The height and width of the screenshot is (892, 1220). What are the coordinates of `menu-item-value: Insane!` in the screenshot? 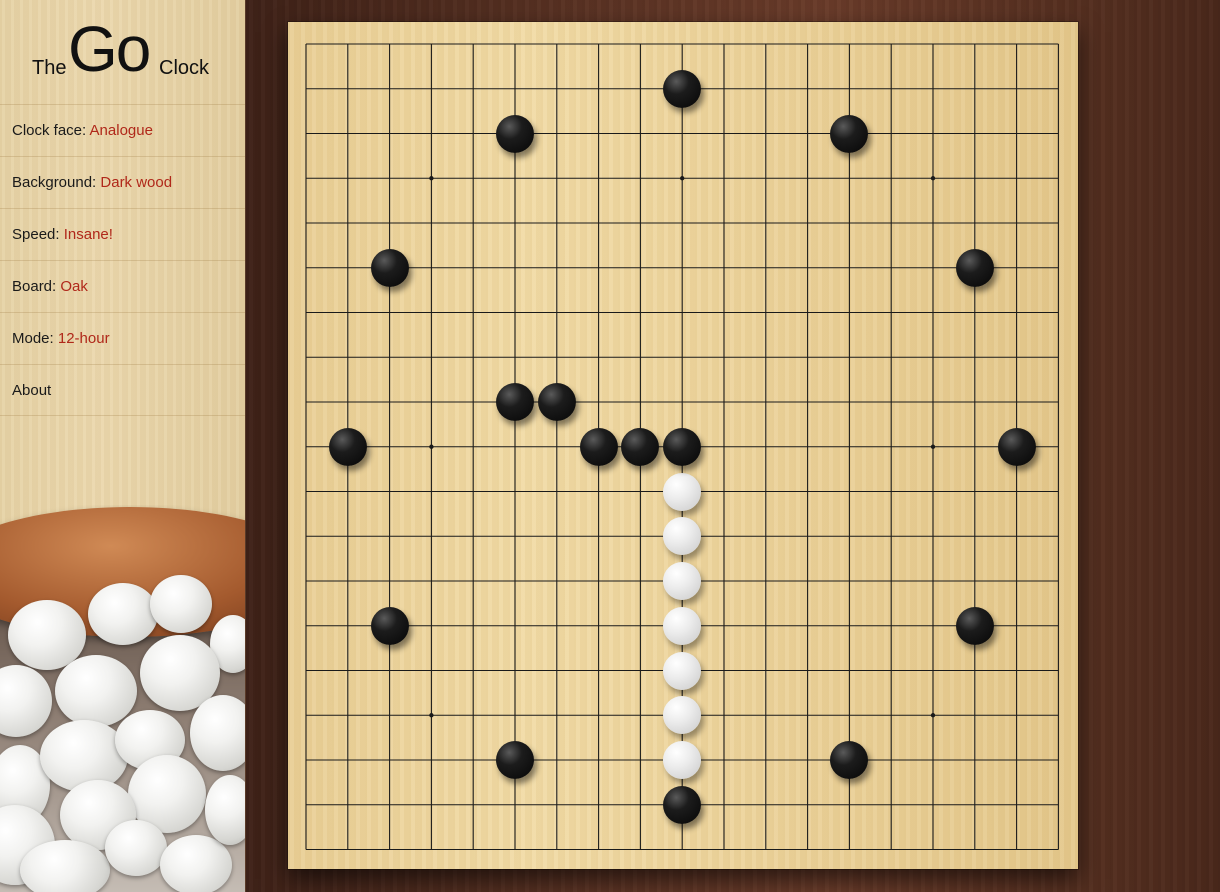 It's located at (88, 234).